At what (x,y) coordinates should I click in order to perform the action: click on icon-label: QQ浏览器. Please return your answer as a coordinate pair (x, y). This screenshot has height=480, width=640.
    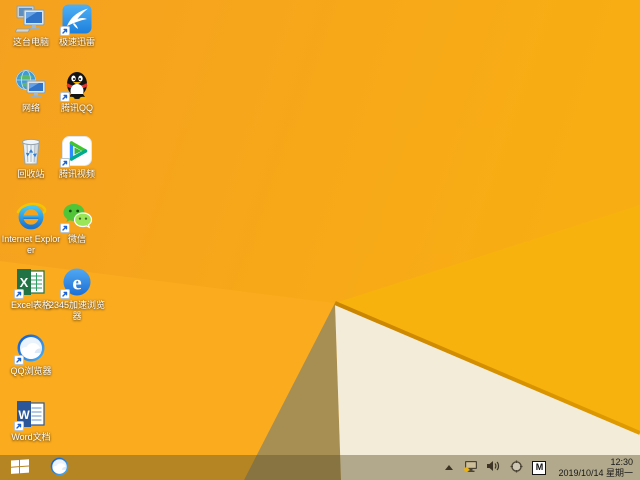
    Looking at the image, I should click on (31, 371).